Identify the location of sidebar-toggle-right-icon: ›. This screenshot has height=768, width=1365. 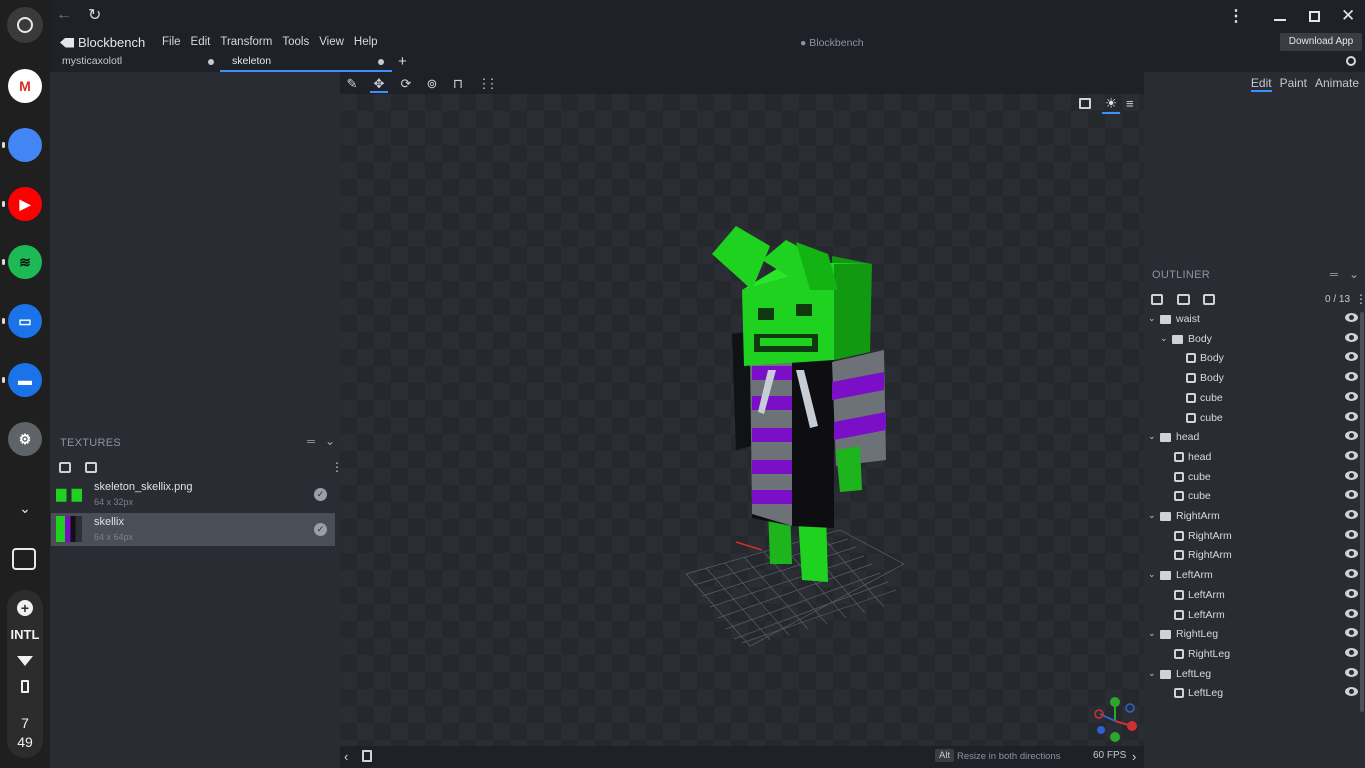
(1134, 756).